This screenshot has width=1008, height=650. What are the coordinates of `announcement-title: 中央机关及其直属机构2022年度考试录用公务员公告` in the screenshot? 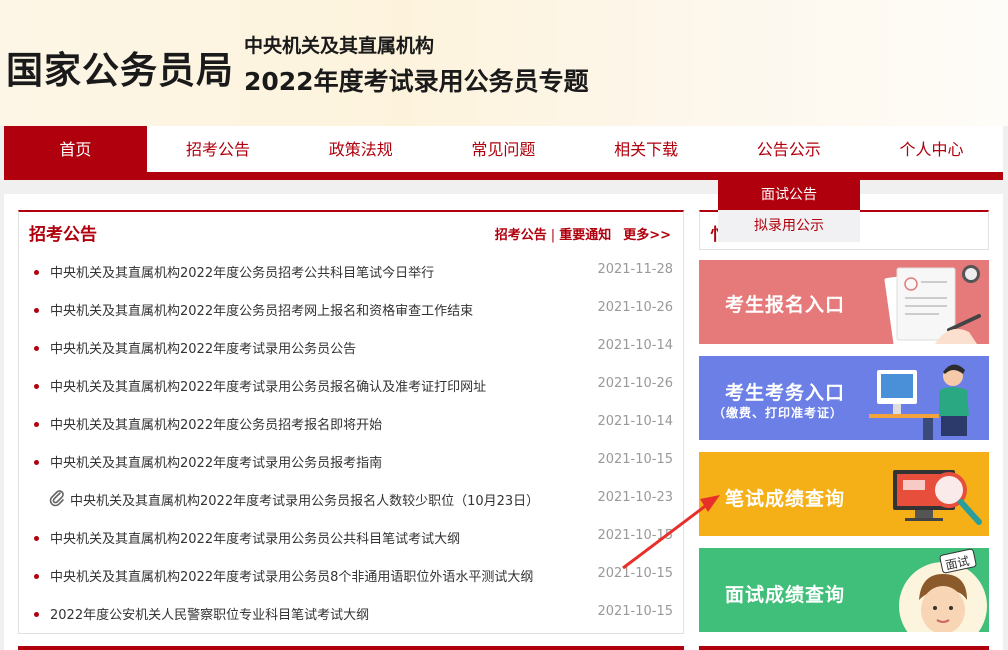 It's located at (203, 347).